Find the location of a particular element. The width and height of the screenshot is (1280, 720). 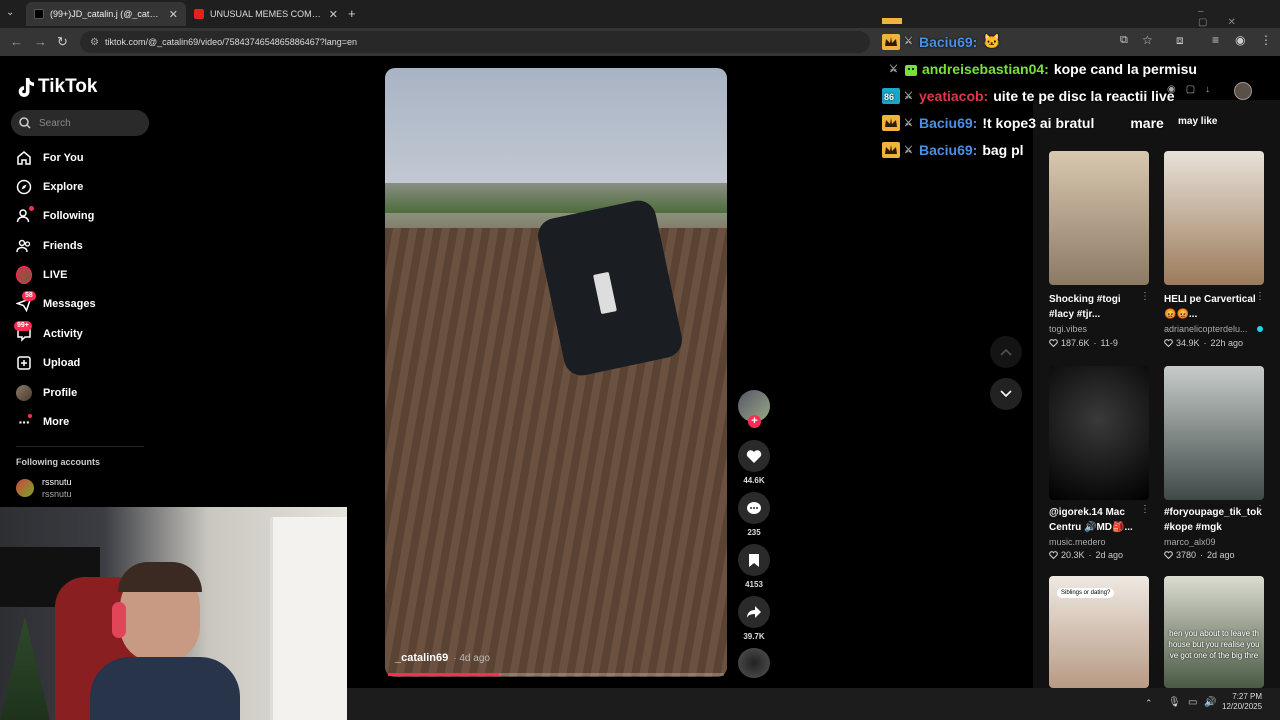

nav-activity: 99+ Activity is located at coordinates (48, 333).